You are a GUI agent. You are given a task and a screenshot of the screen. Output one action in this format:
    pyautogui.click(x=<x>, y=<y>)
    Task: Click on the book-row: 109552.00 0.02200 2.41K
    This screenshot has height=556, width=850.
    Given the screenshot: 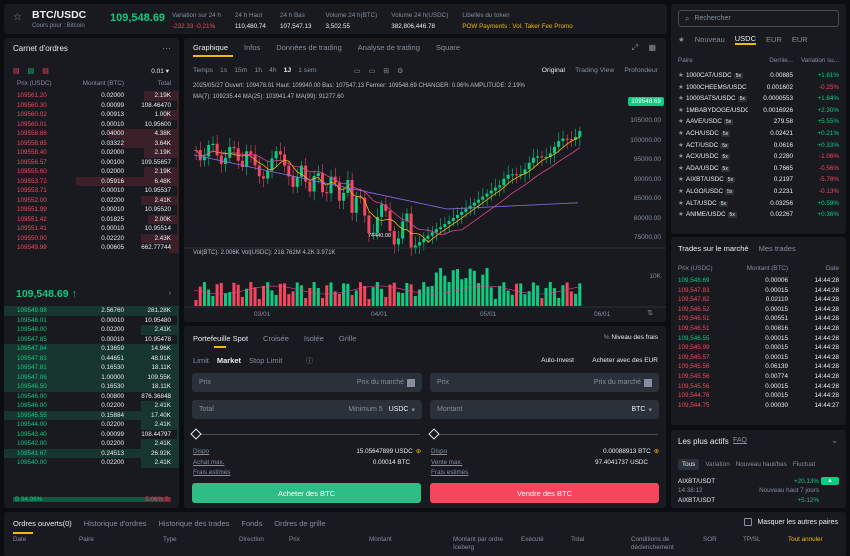 What is the action you would take?
    pyautogui.click(x=91, y=200)
    